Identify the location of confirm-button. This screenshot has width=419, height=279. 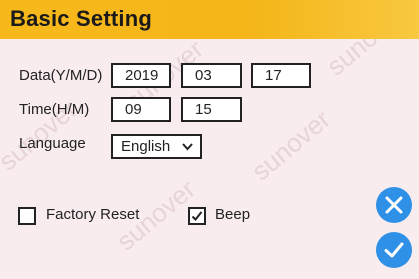
(394, 250).